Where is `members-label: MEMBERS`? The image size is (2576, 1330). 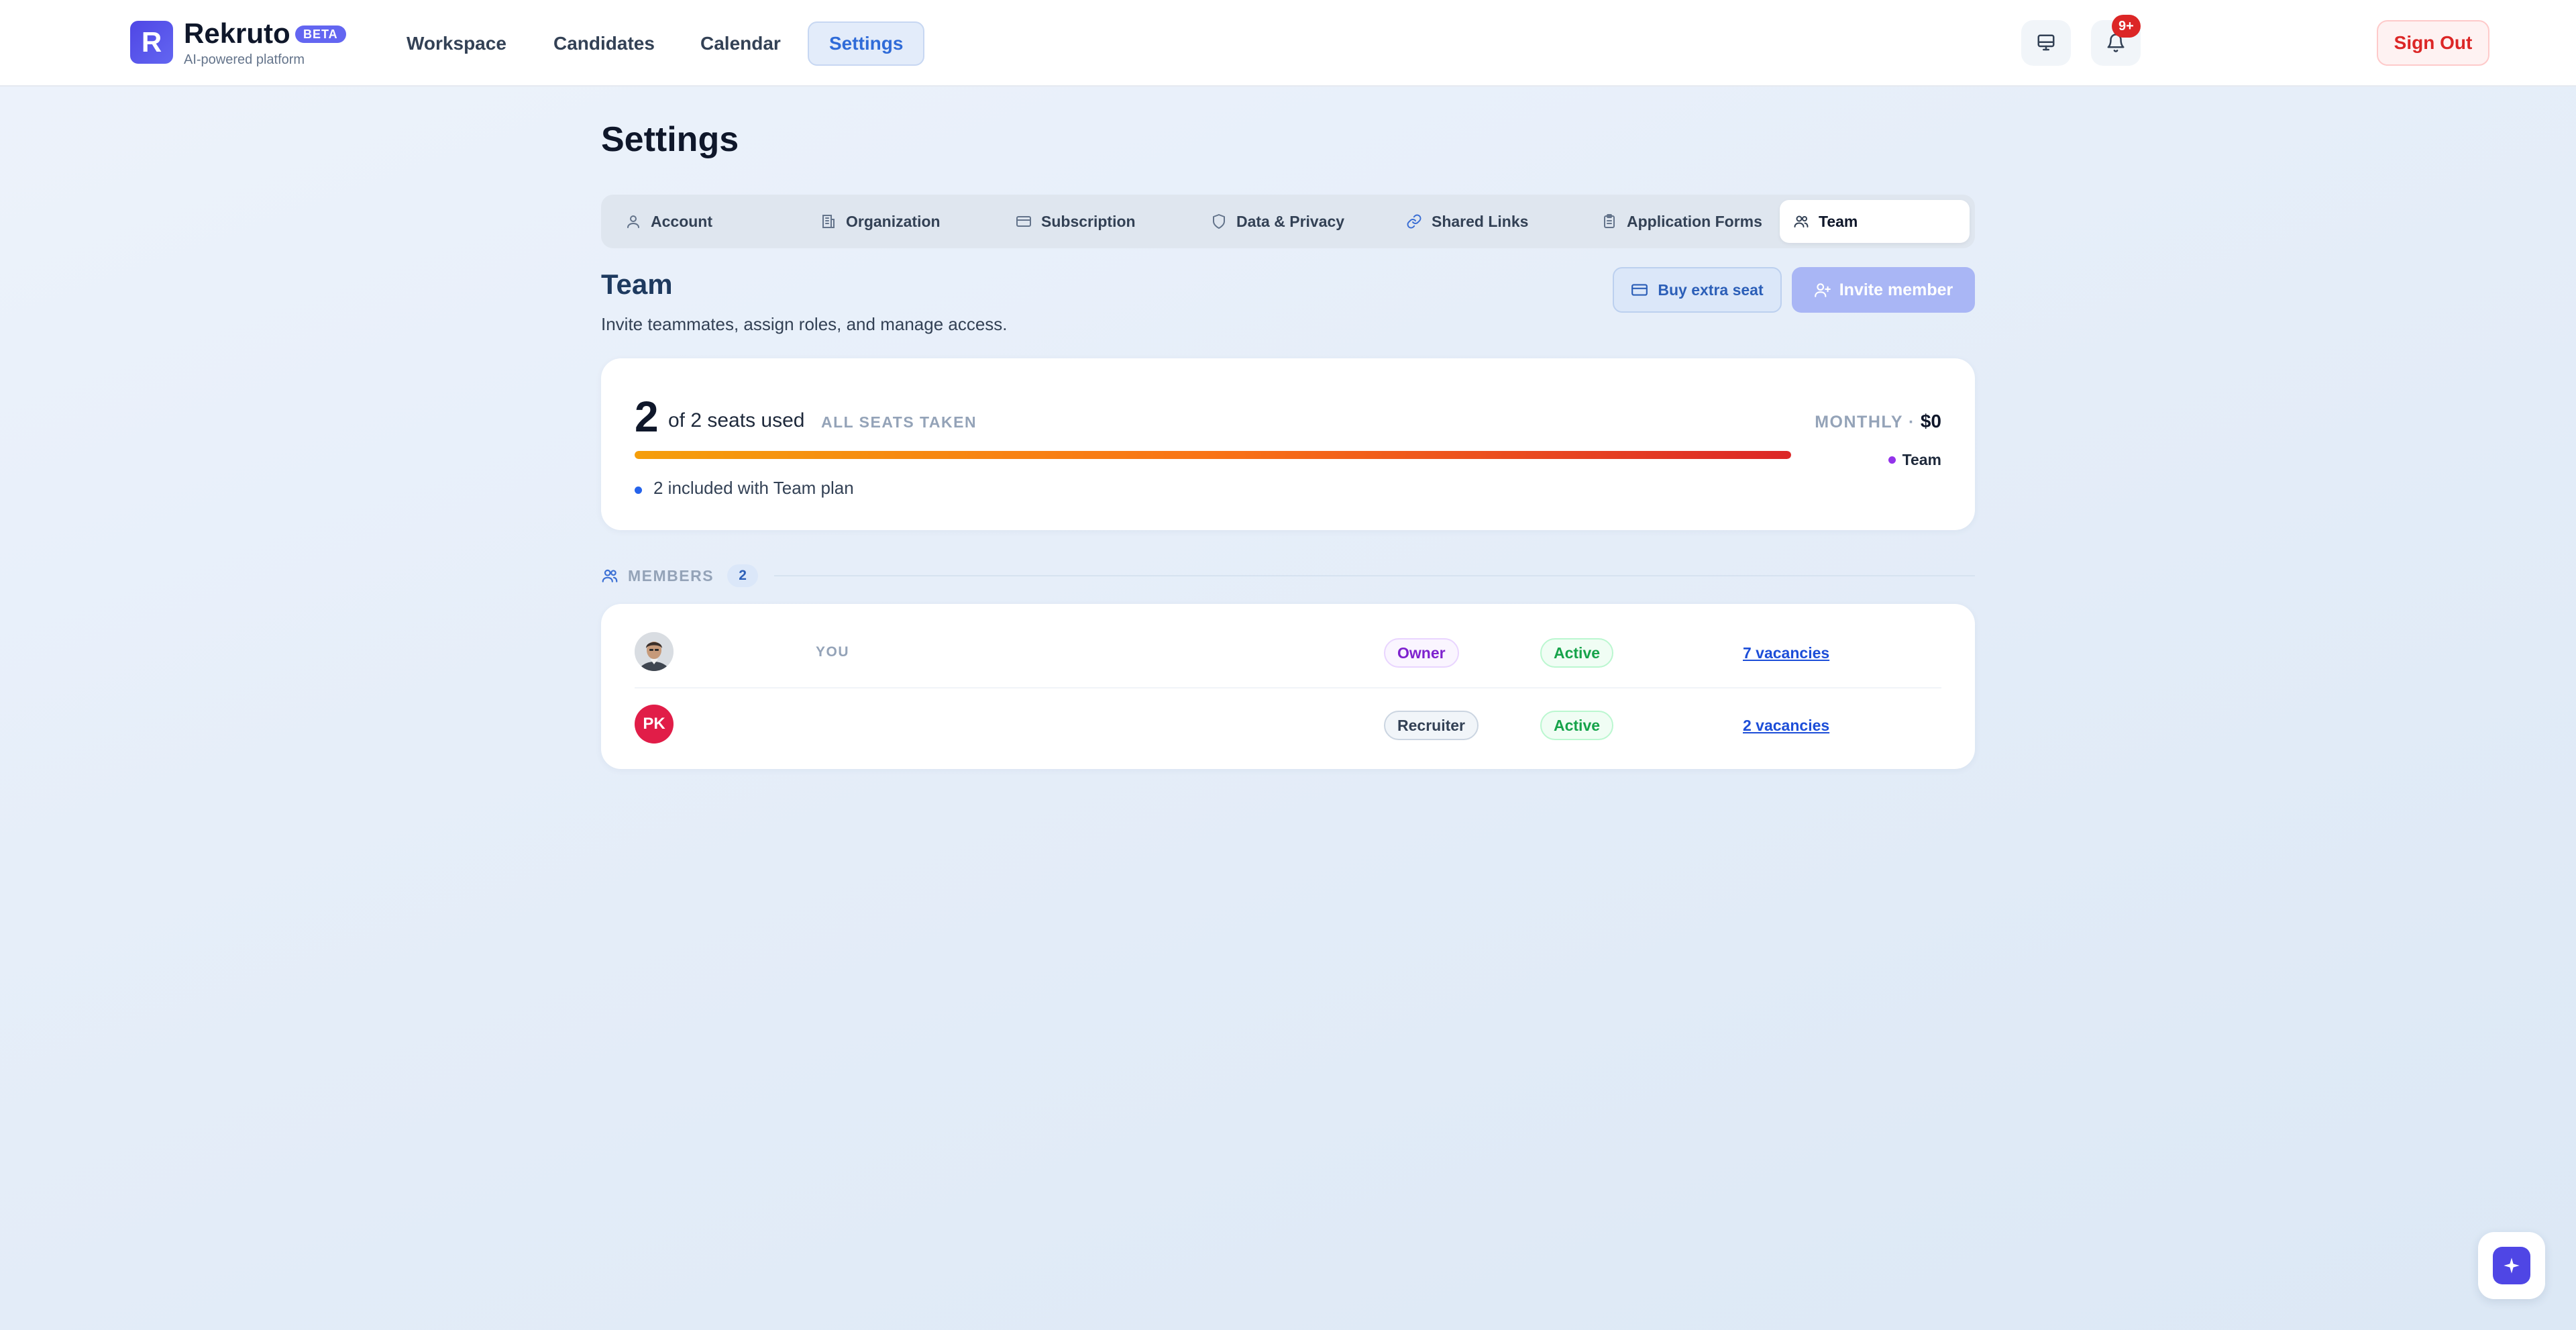
members-label: MEMBERS is located at coordinates (671, 575).